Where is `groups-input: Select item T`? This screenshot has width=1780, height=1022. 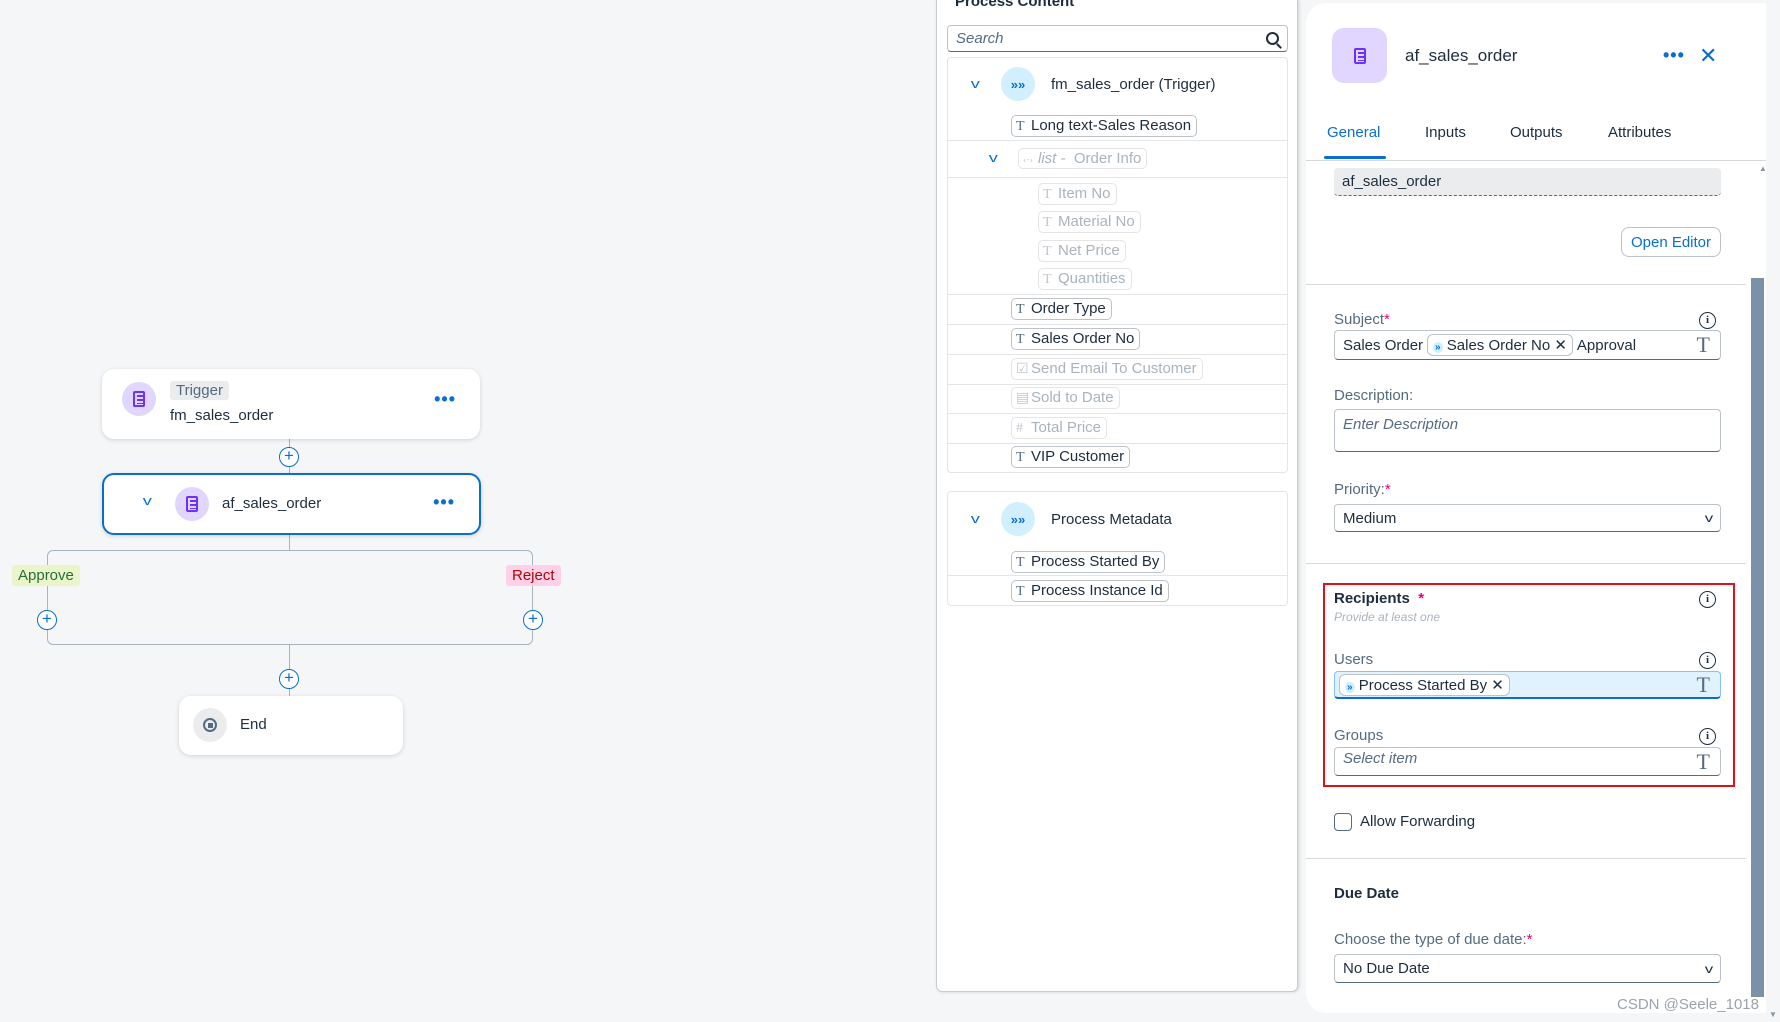 groups-input: Select item T is located at coordinates (1527, 761).